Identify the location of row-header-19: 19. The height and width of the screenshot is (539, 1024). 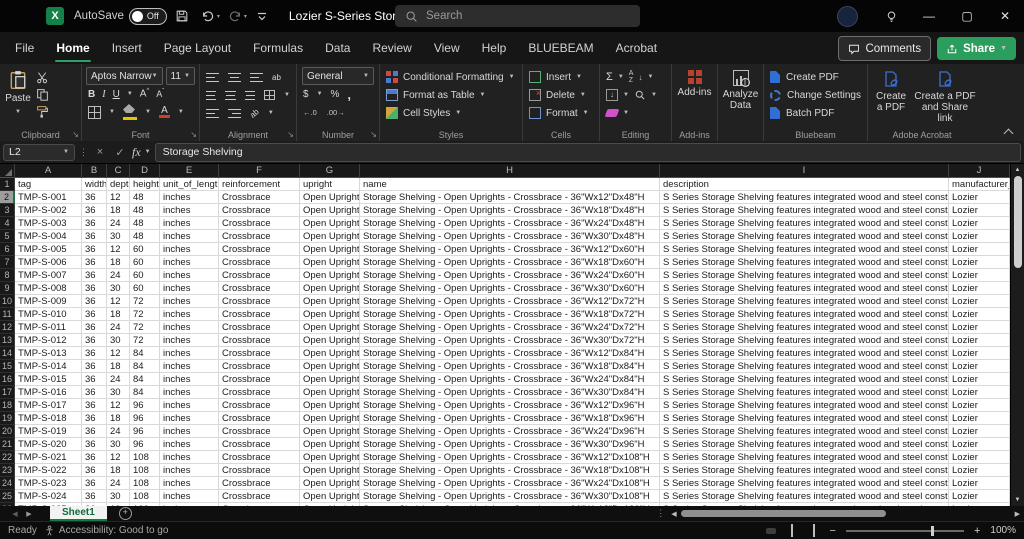
(7, 418).